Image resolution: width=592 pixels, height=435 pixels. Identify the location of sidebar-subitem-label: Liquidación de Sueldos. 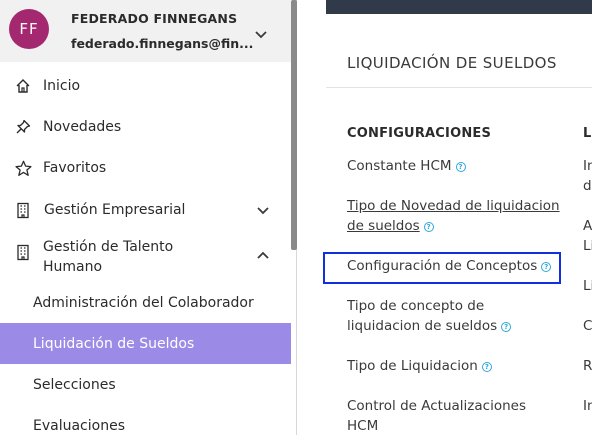
(114, 343).